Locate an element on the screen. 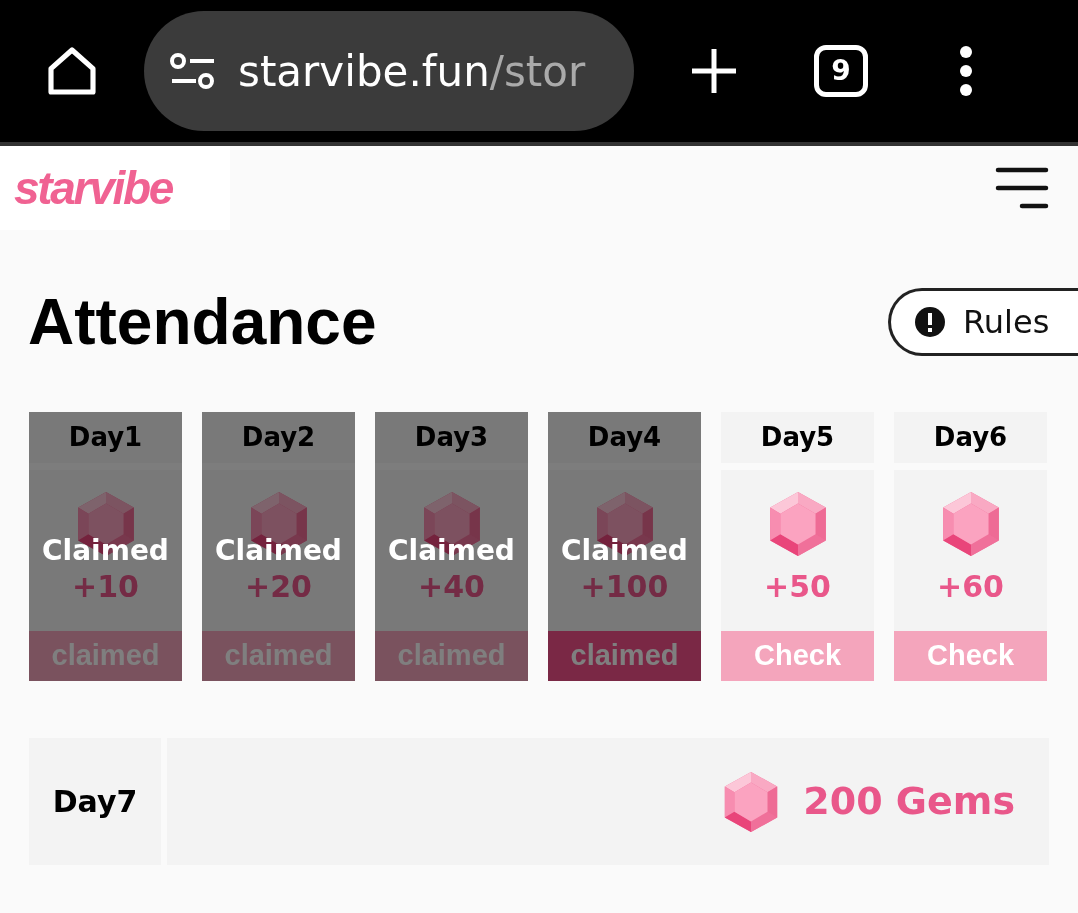 Image resolution: width=1078 pixels, height=913 pixels. day-header: Day1 is located at coordinates (105, 437).